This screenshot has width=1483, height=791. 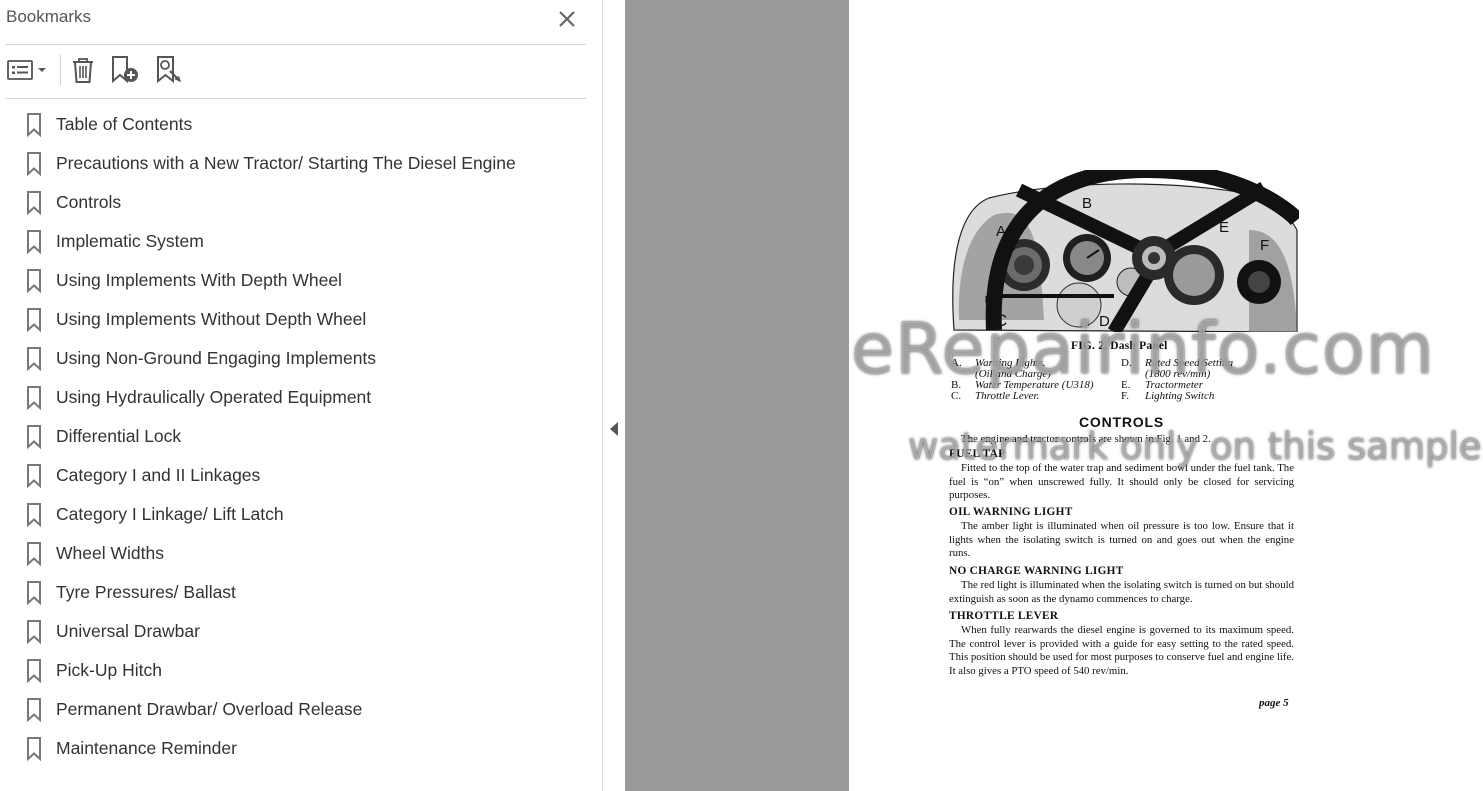 What do you see at coordinates (295, 553) in the screenshot?
I see `bookmark-item: Wheel Widths` at bounding box center [295, 553].